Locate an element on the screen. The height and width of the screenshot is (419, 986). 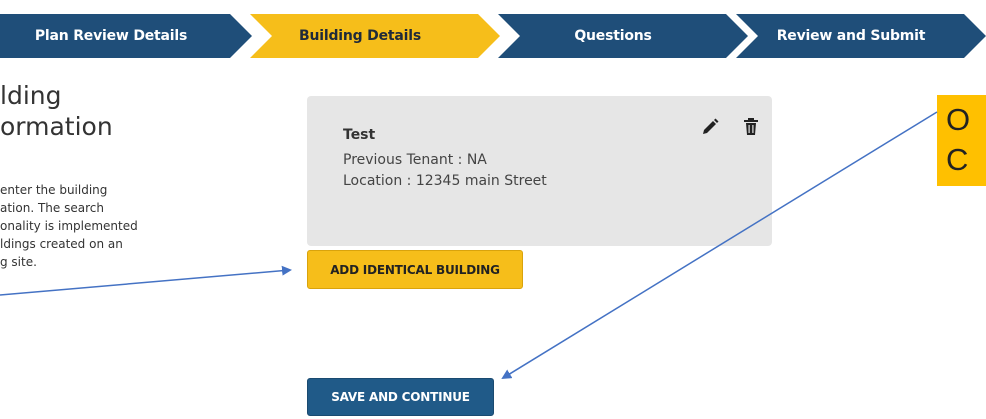
step-building-details: Building Details is located at coordinates (375, 36).